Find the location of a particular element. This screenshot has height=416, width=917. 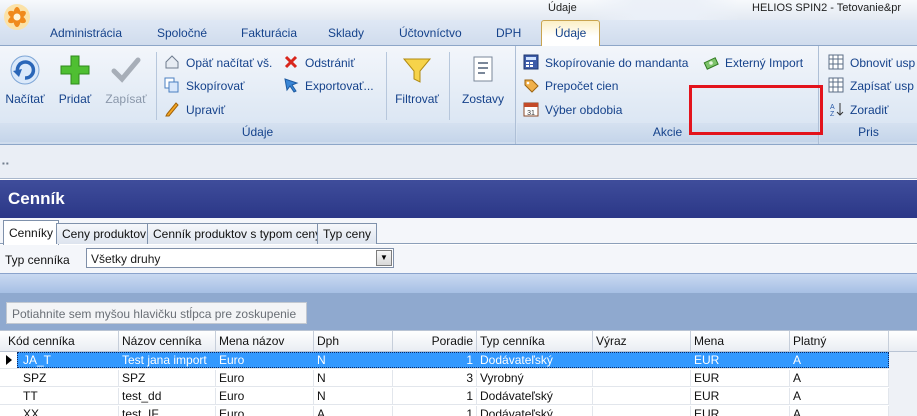

select-value: Všetky druhy is located at coordinates (126, 259).